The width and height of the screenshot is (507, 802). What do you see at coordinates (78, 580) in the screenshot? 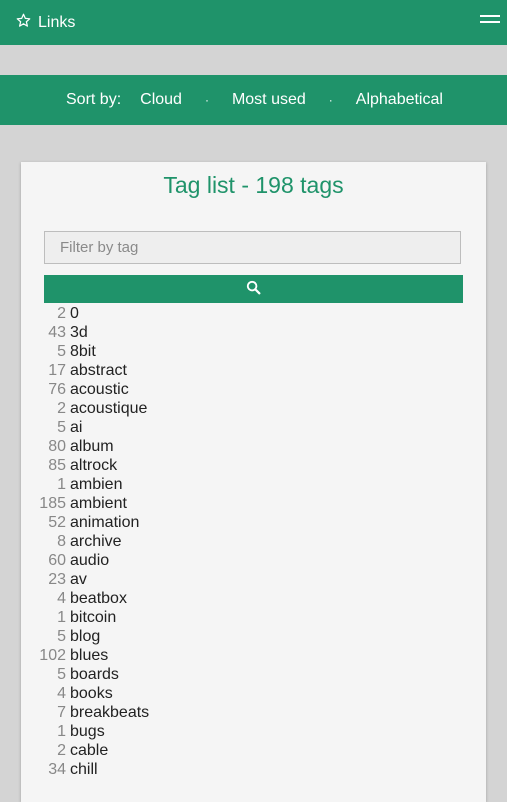
I see `tag-link: av` at bounding box center [78, 580].